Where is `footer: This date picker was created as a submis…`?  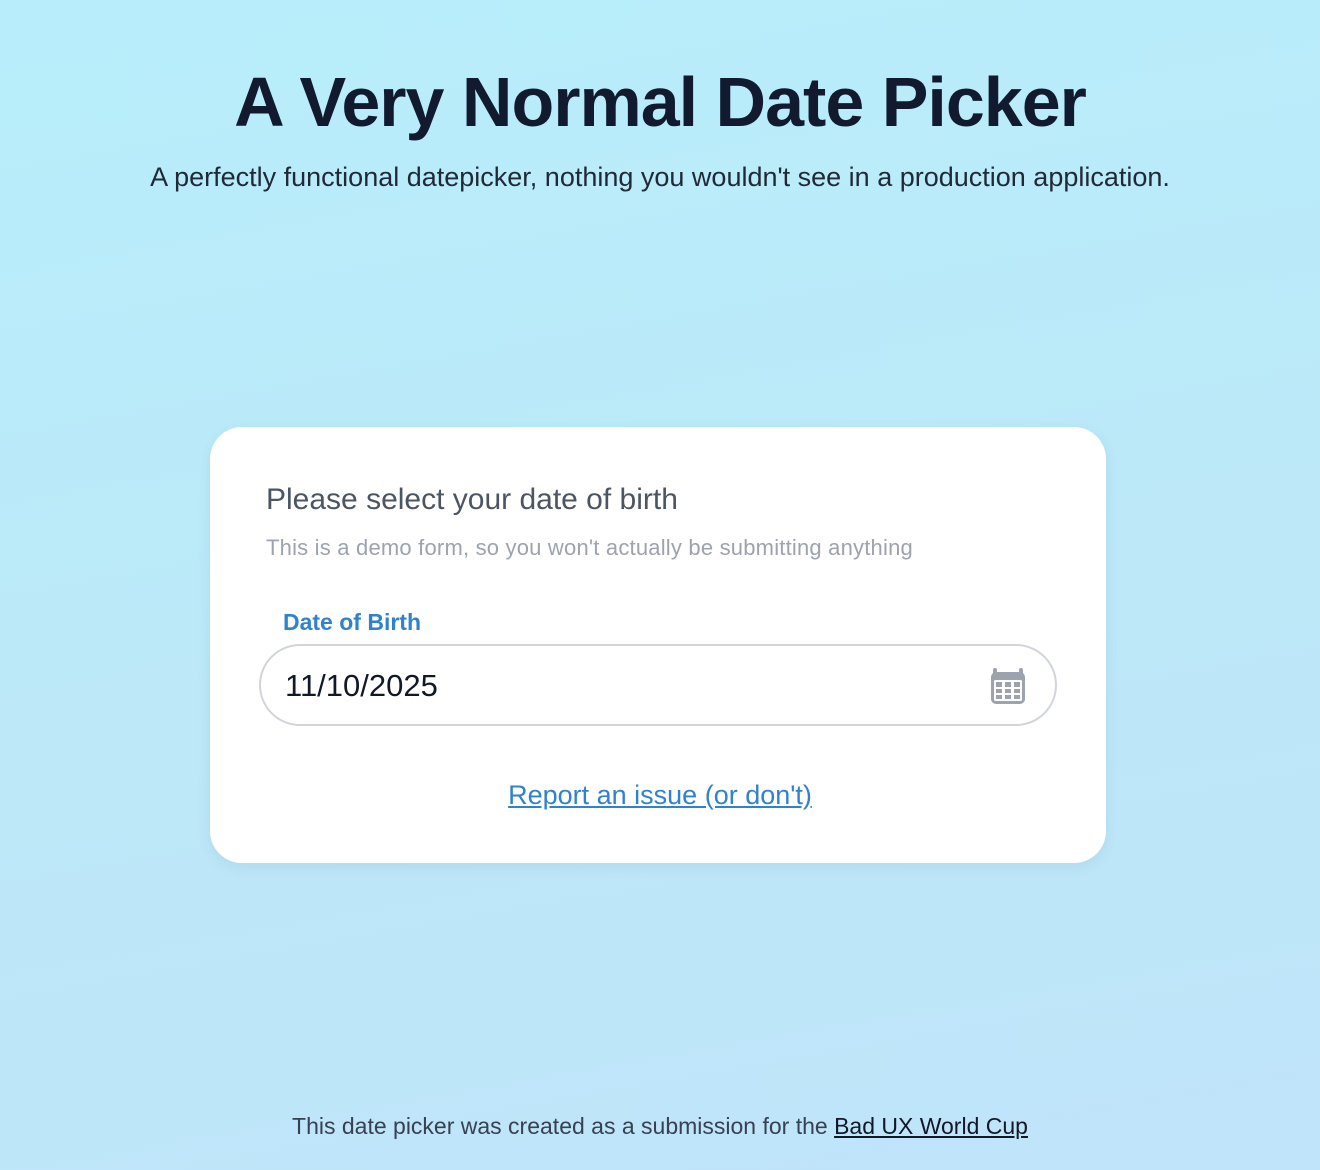
footer: This date picker was created as a submis… is located at coordinates (660, 1126).